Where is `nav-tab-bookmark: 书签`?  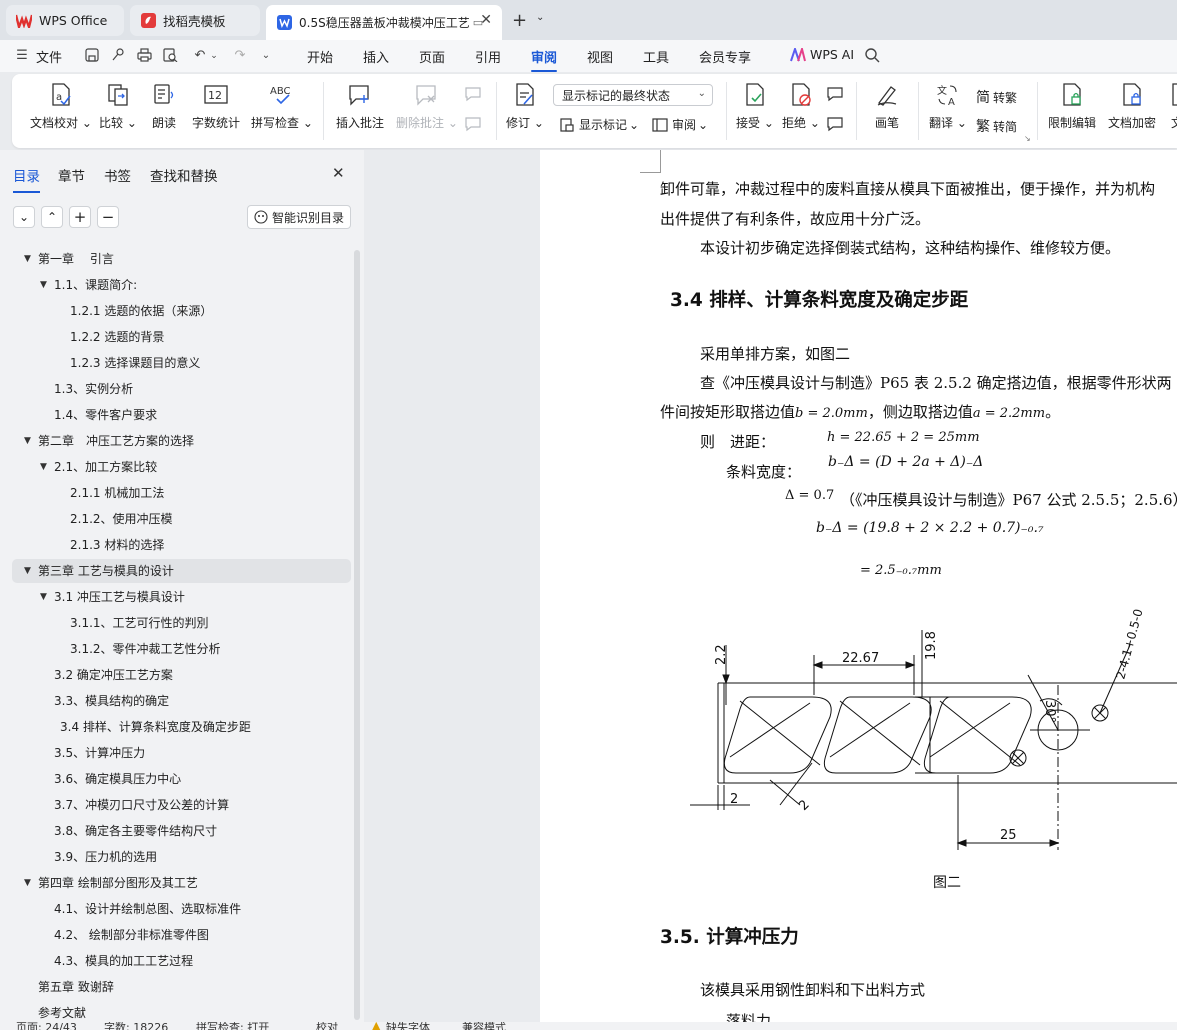 nav-tab-bookmark: 书签 is located at coordinates (117, 175).